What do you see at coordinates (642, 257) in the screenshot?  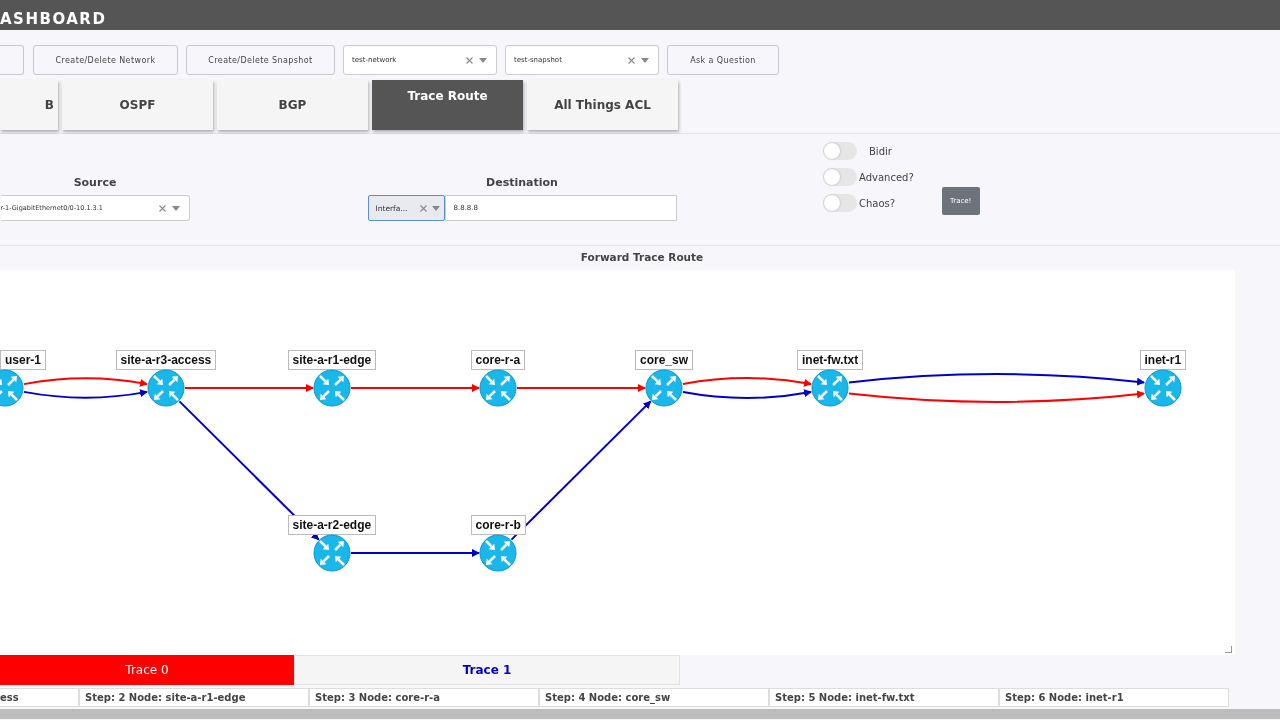 I see `graph-title: Forward Trace Route` at bounding box center [642, 257].